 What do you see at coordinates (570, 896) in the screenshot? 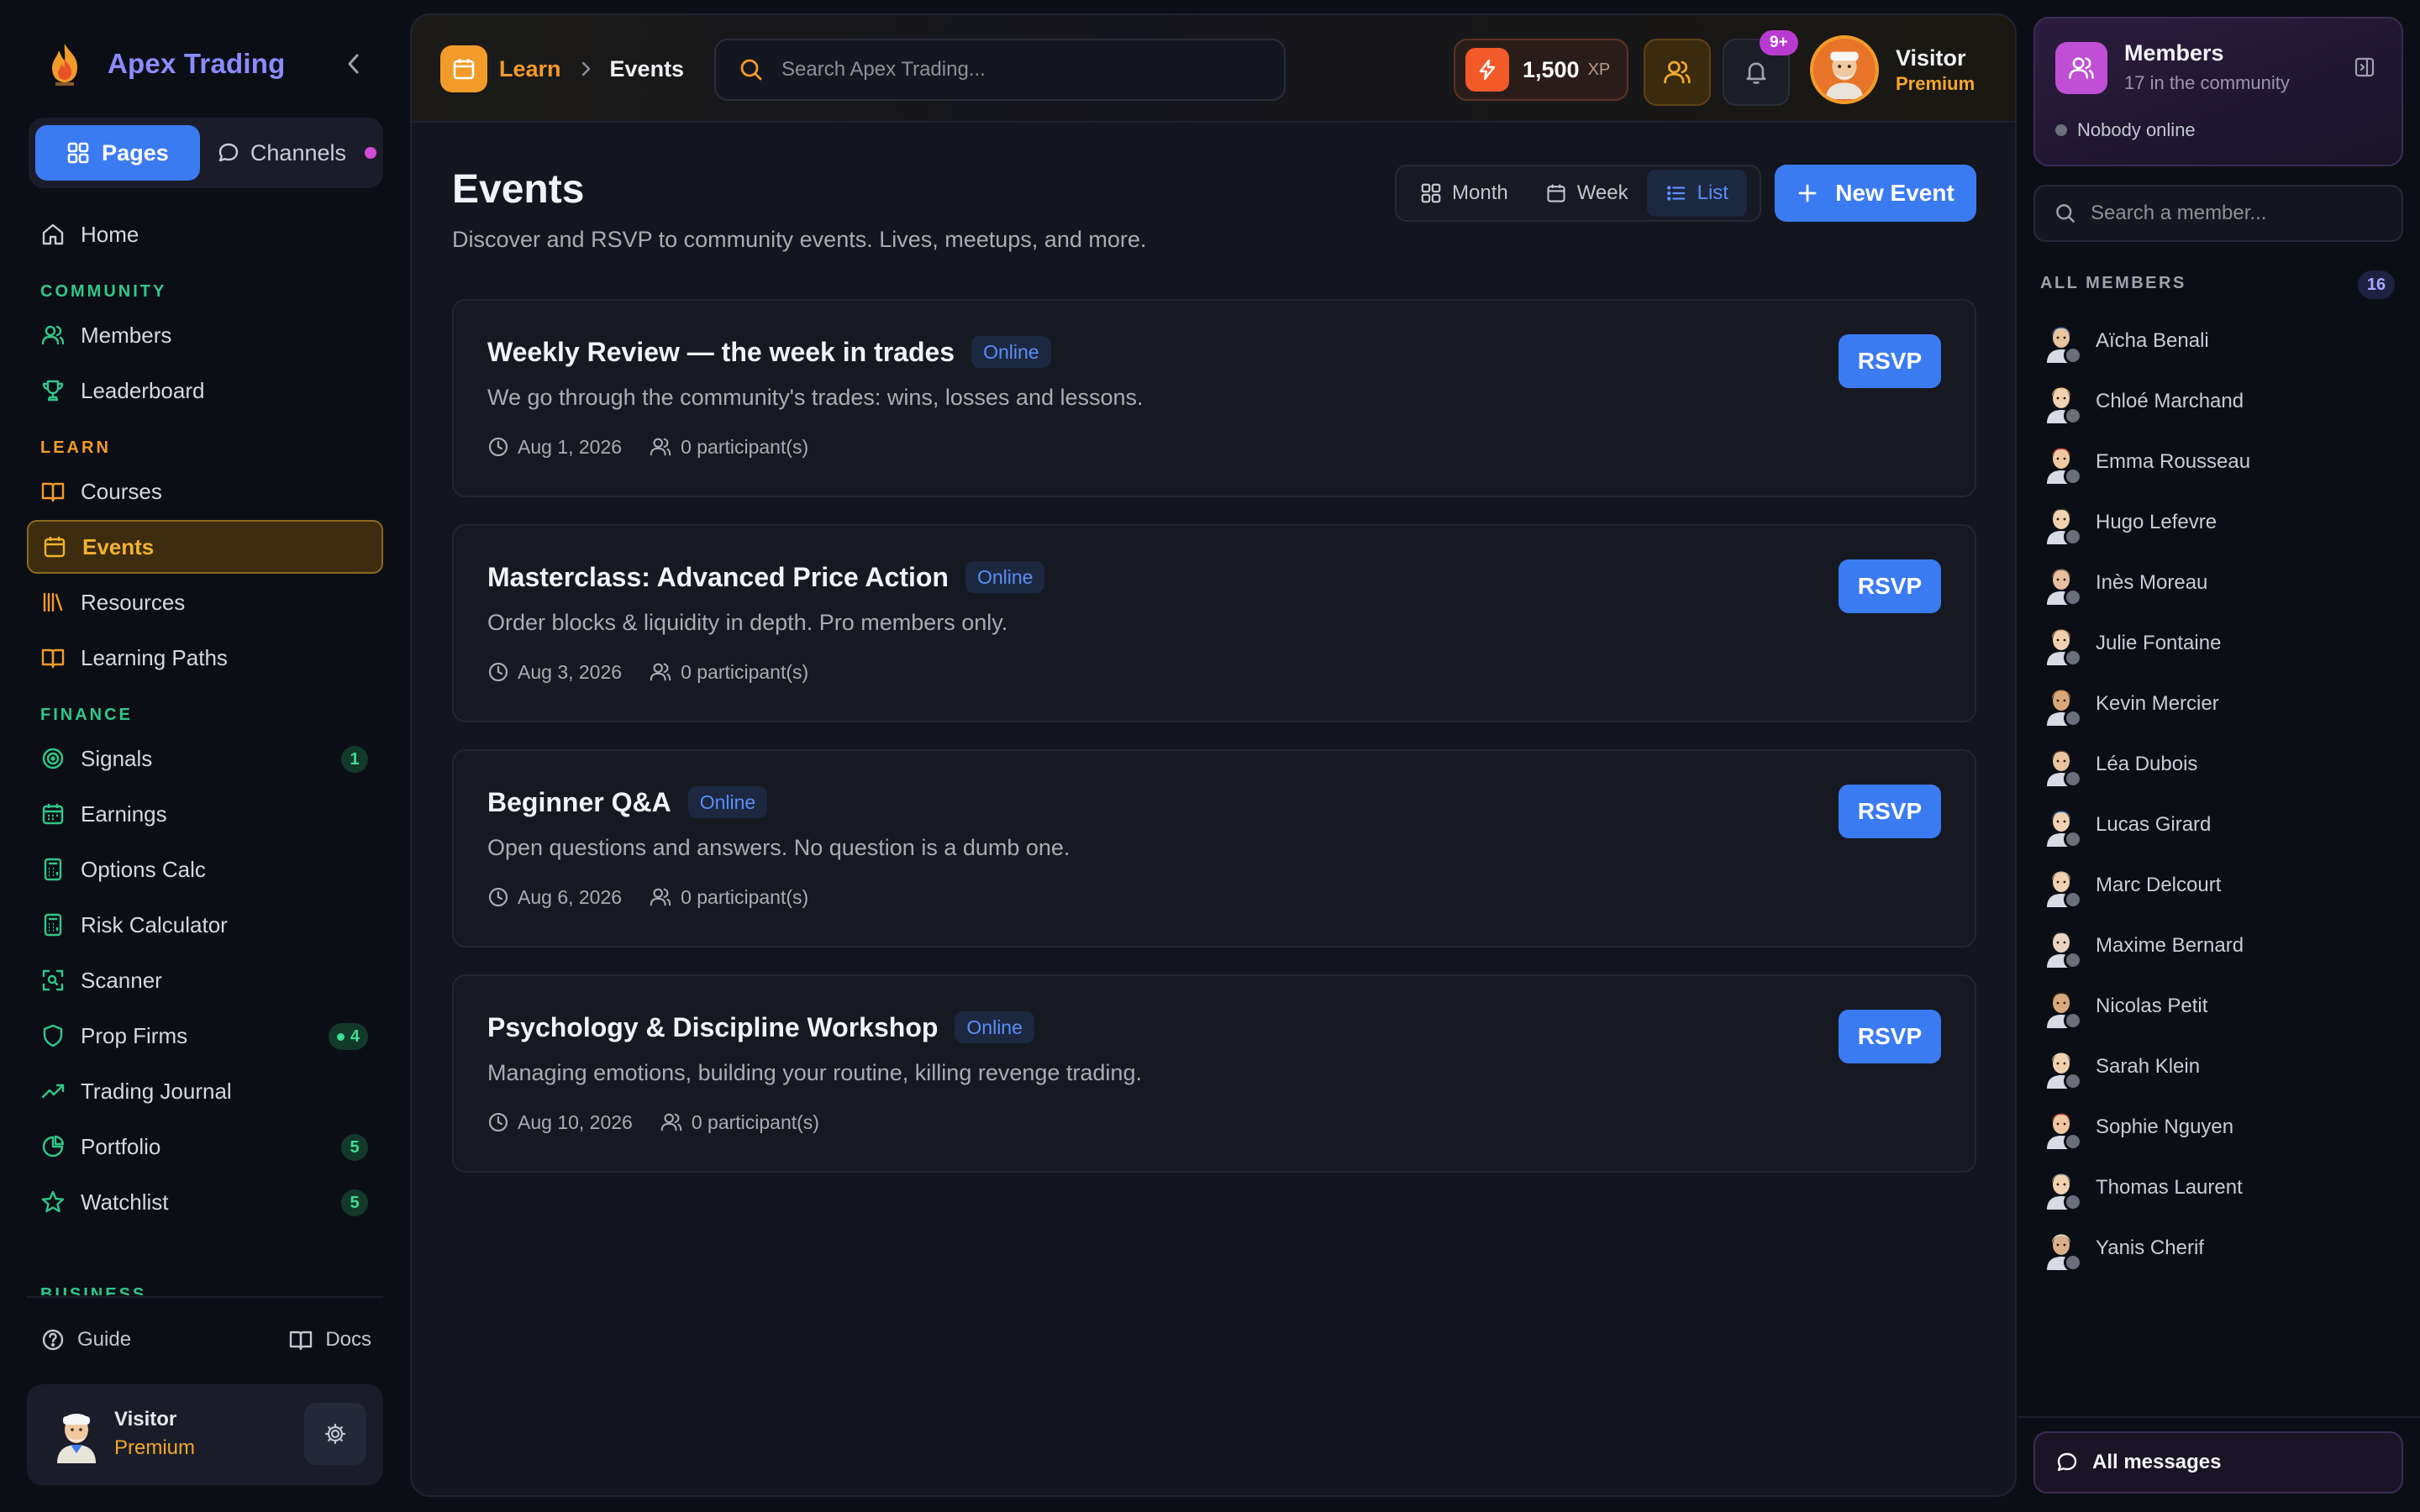
I see `event-date-text: Aug 6, 2026` at bounding box center [570, 896].